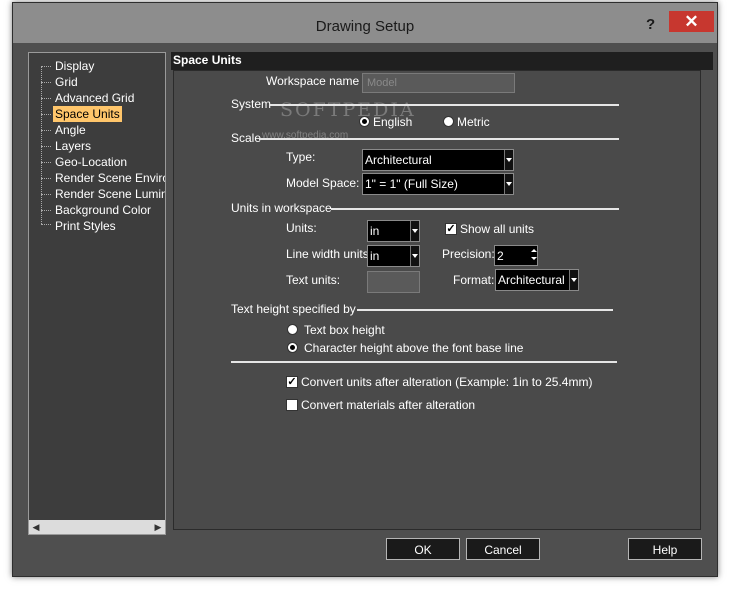 Image resolution: width=737 pixels, height=595 pixels. I want to click on units-label: Units:, so click(301, 228).